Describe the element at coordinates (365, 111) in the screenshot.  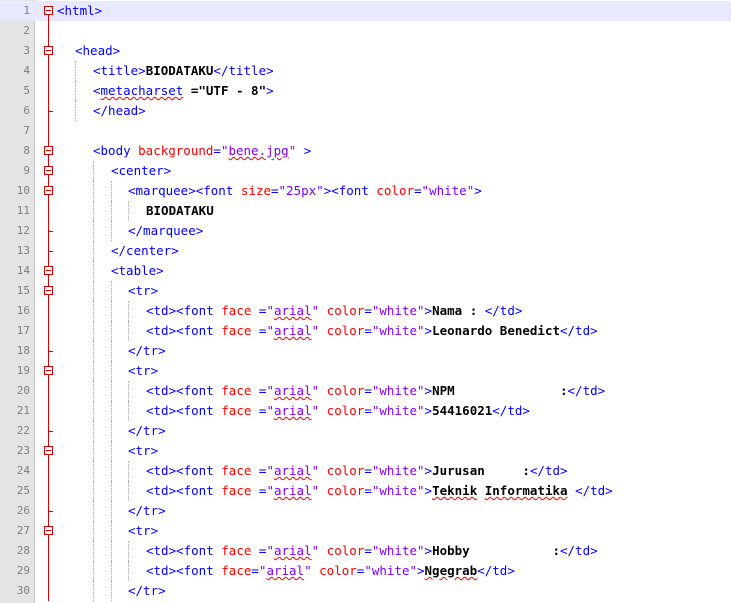
I see `code-line: 6 </head>` at that location.